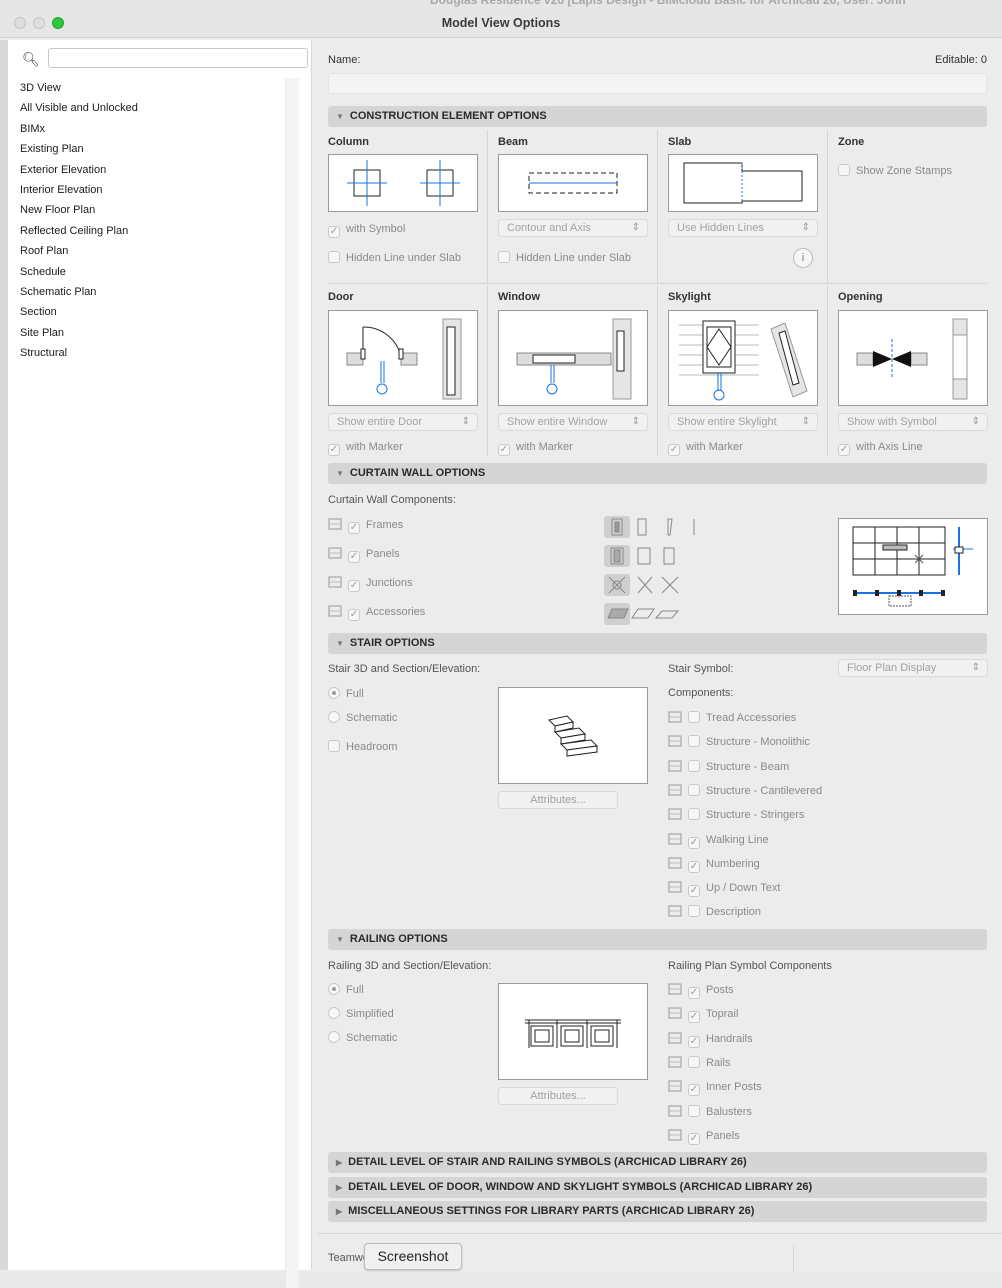 The image size is (1002, 1288). What do you see at coordinates (743, 422) in the screenshot?
I see `skylight-display-select: Show entire Skylight ⇕` at bounding box center [743, 422].